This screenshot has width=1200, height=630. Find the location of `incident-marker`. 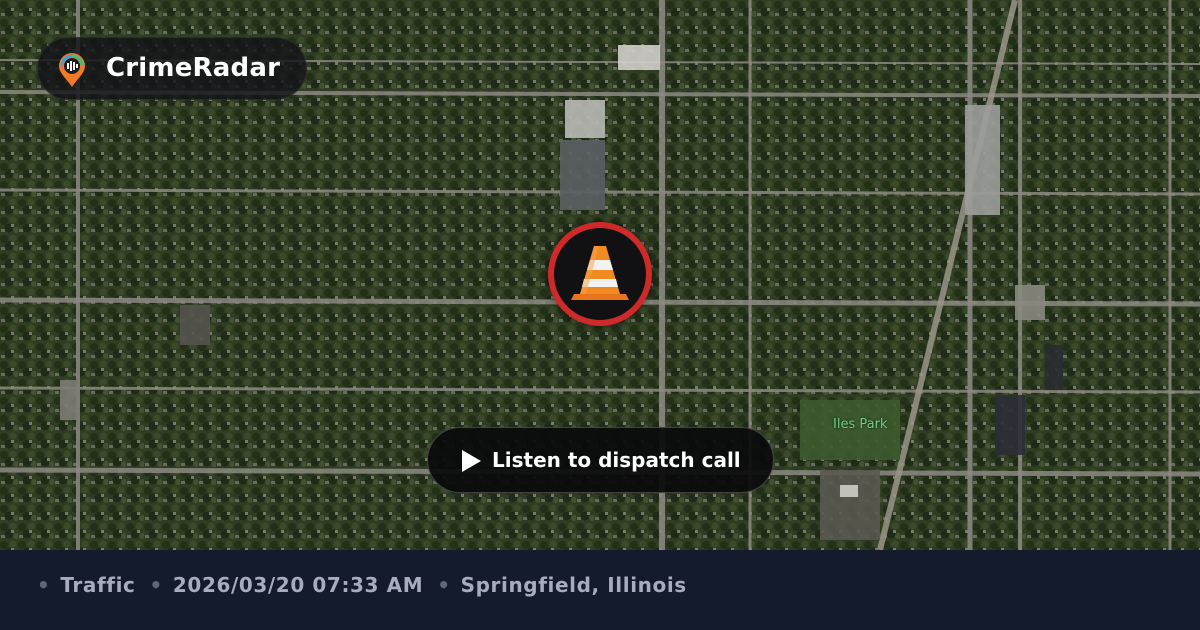

incident-marker is located at coordinates (600, 274).